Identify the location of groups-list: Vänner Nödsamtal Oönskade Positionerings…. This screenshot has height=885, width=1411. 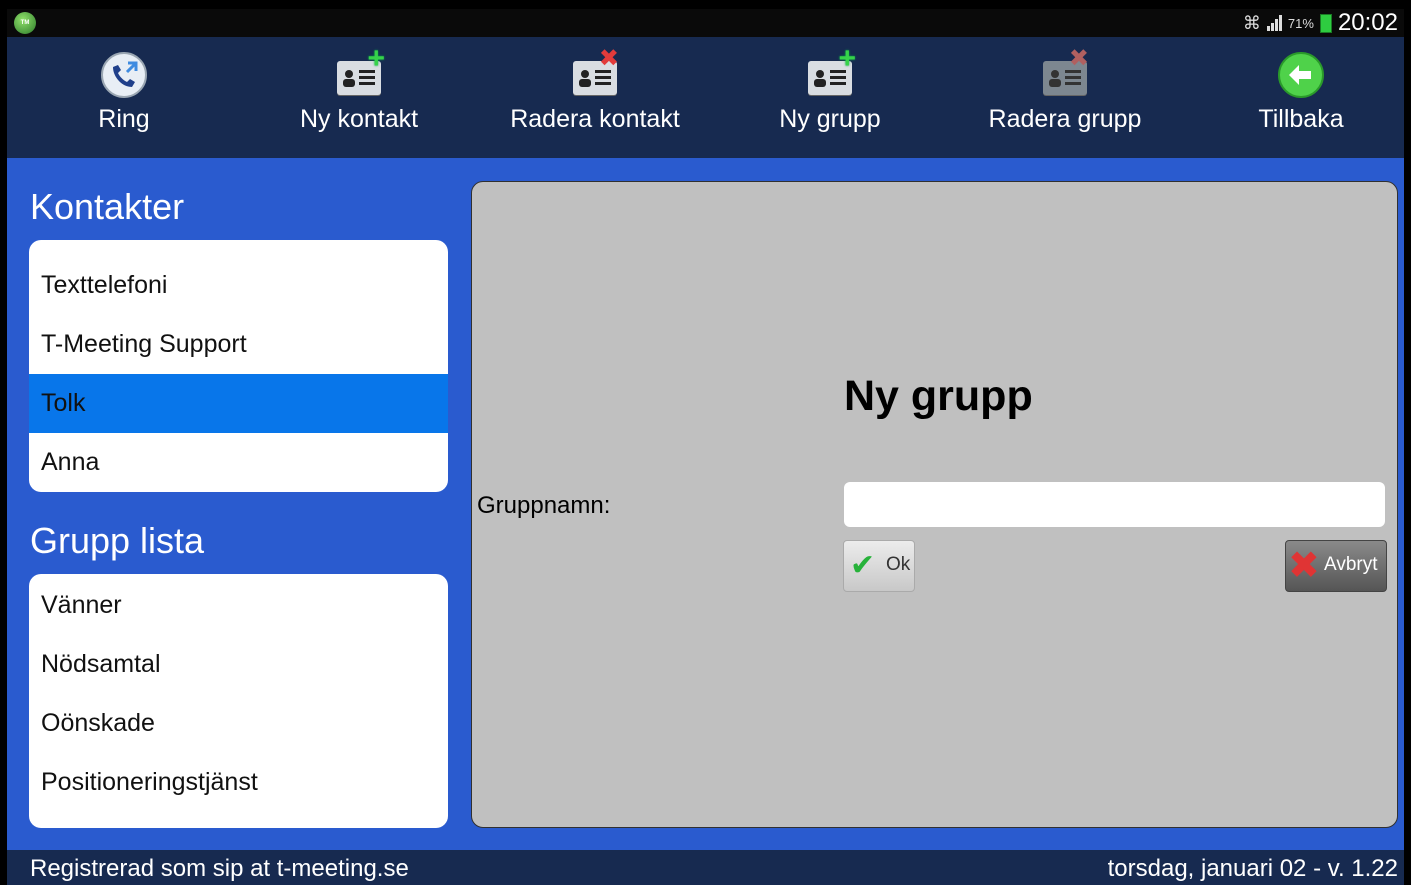
(238, 701).